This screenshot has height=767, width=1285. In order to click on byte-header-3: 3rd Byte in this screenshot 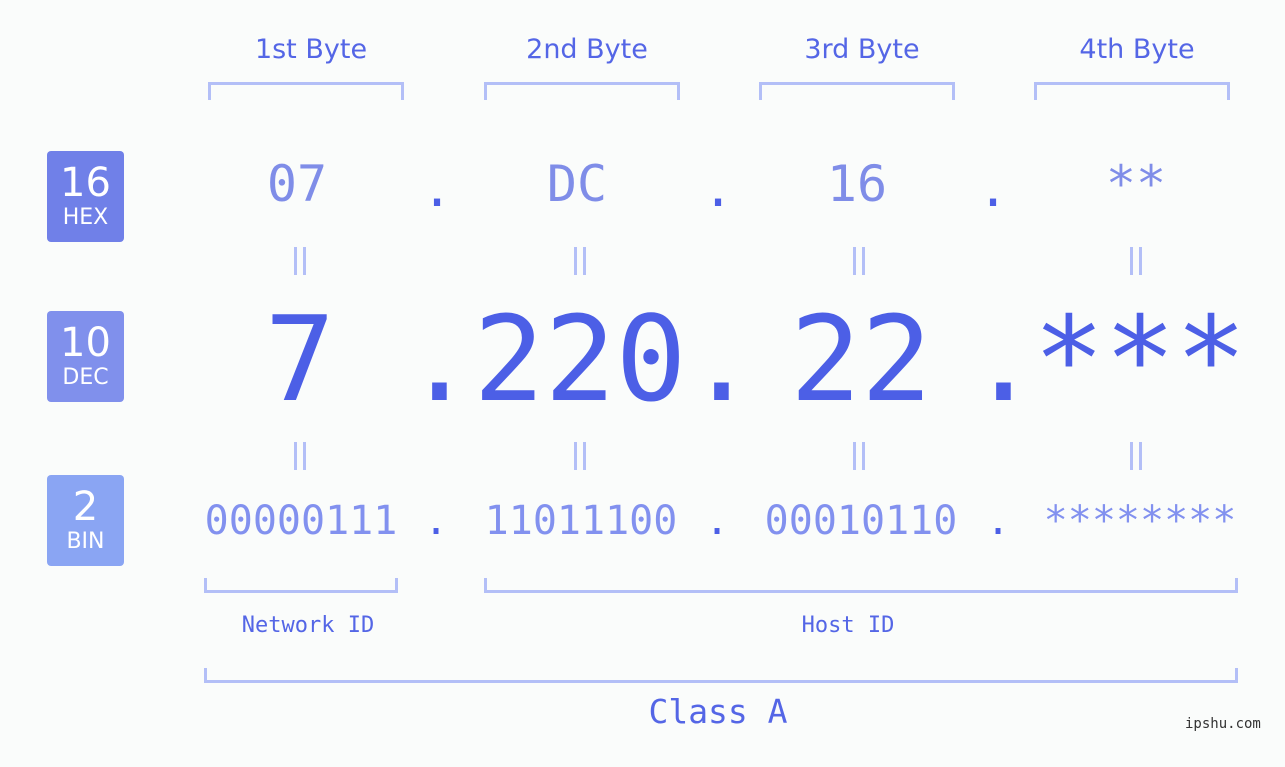, I will do `click(862, 49)`.